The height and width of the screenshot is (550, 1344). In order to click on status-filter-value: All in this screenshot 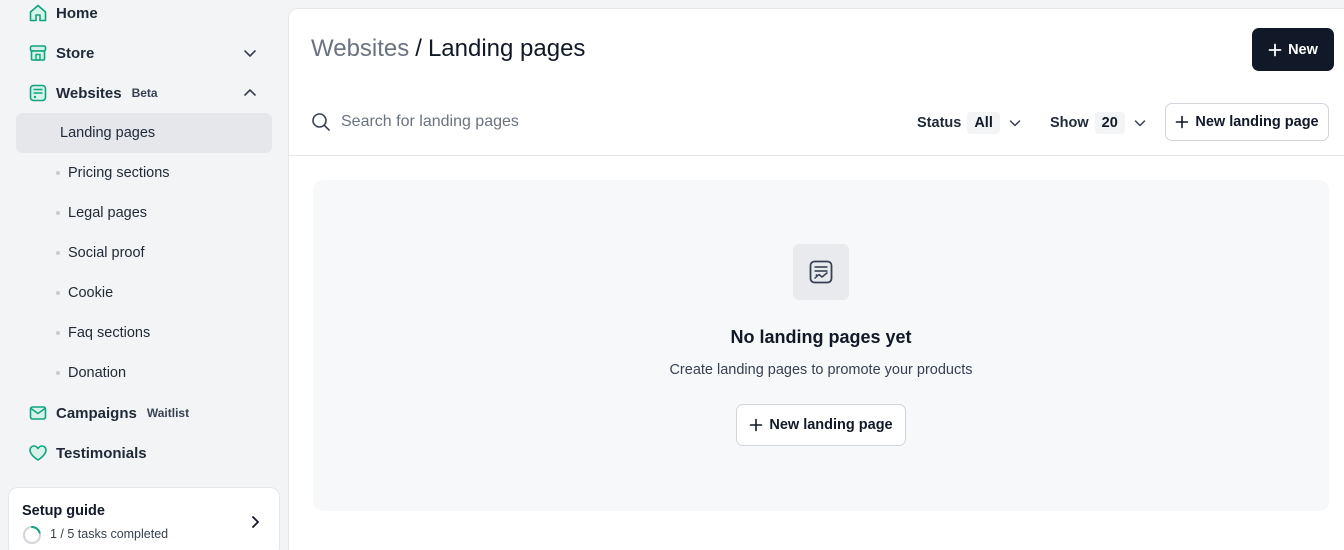, I will do `click(983, 123)`.